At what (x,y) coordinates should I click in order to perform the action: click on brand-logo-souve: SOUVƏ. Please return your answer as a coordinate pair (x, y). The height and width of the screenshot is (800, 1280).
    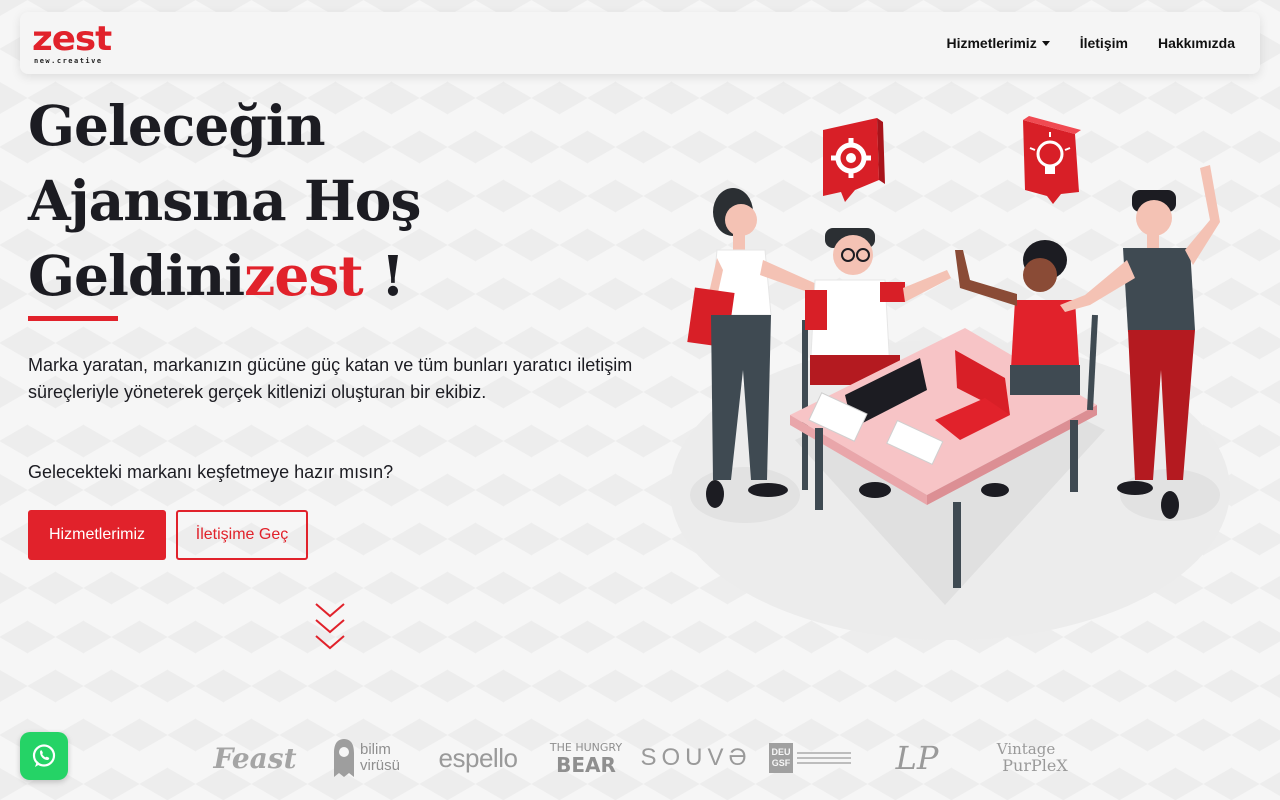
    Looking at the image, I should click on (693, 758).